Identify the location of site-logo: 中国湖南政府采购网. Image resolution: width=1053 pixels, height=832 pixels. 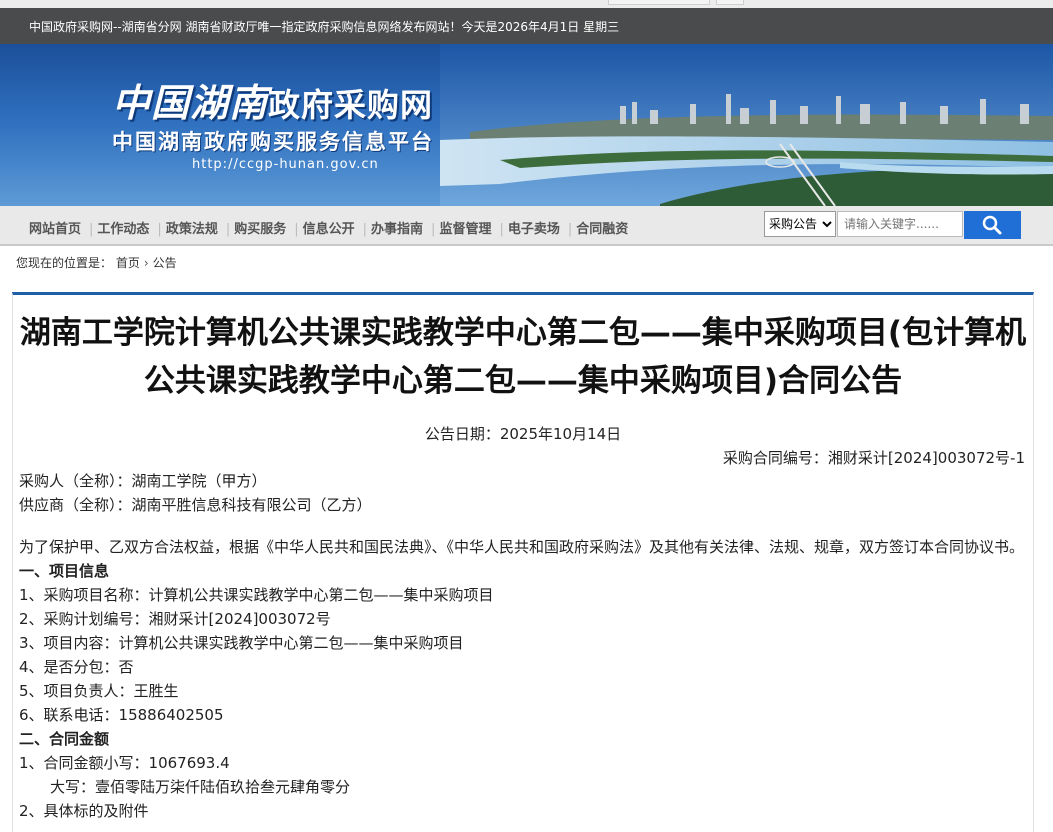
(272, 99).